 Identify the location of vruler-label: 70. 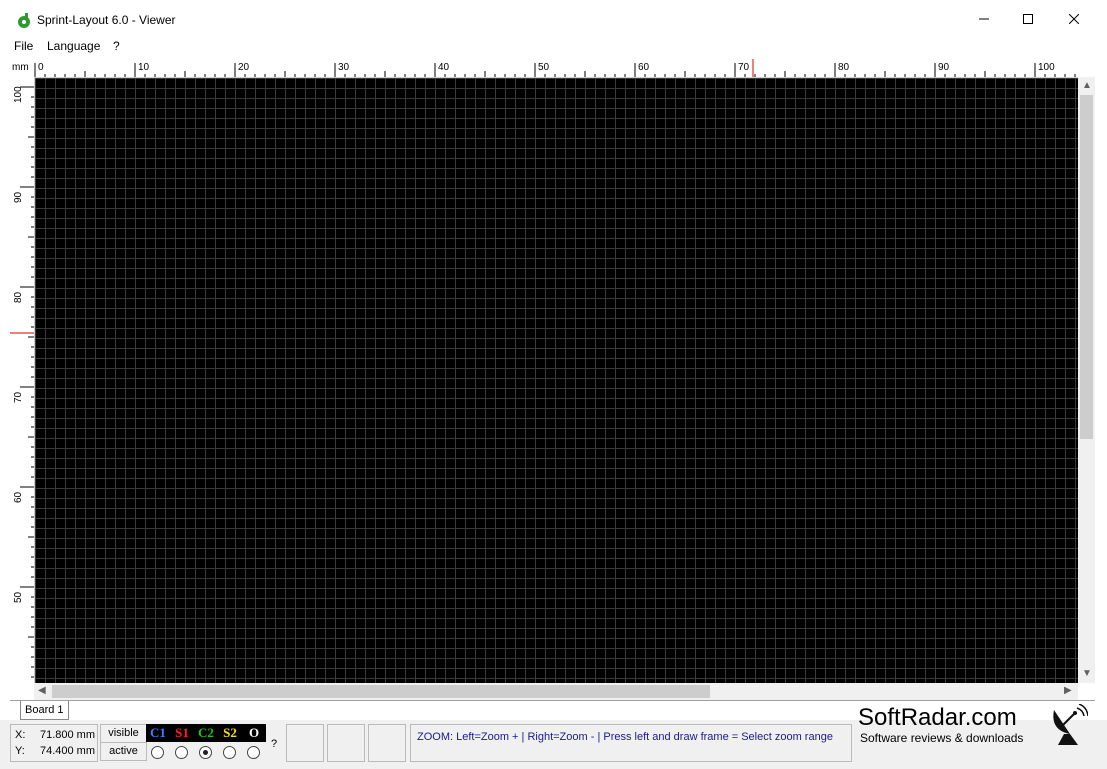
(18, 397).